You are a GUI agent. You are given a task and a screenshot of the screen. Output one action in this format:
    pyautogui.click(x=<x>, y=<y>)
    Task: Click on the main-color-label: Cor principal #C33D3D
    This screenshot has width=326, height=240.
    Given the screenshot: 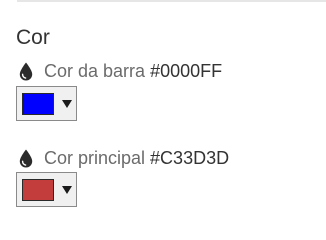 What is the action you would take?
    pyautogui.click(x=123, y=158)
    